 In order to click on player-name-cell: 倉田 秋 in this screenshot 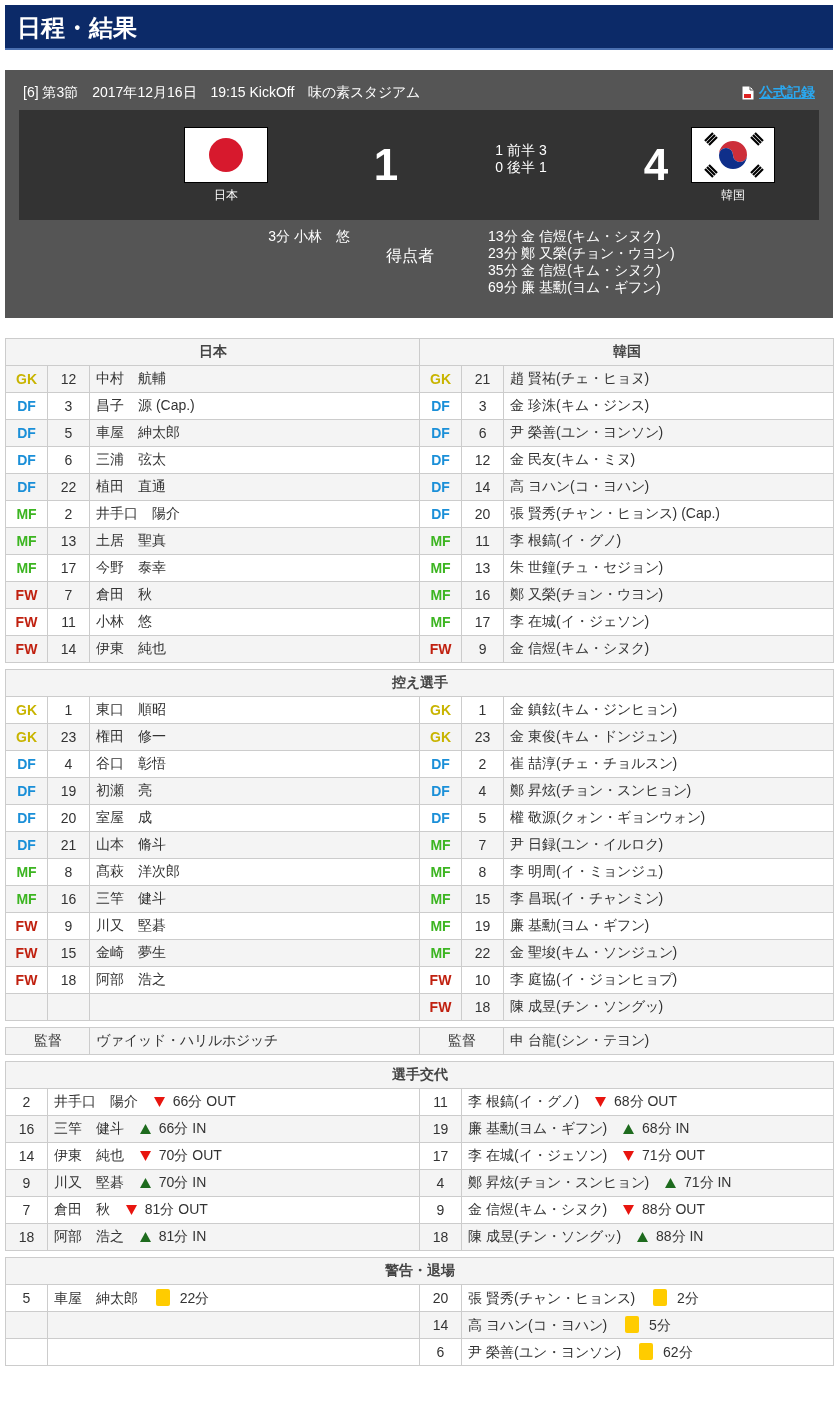, I will do `click(254, 595)`.